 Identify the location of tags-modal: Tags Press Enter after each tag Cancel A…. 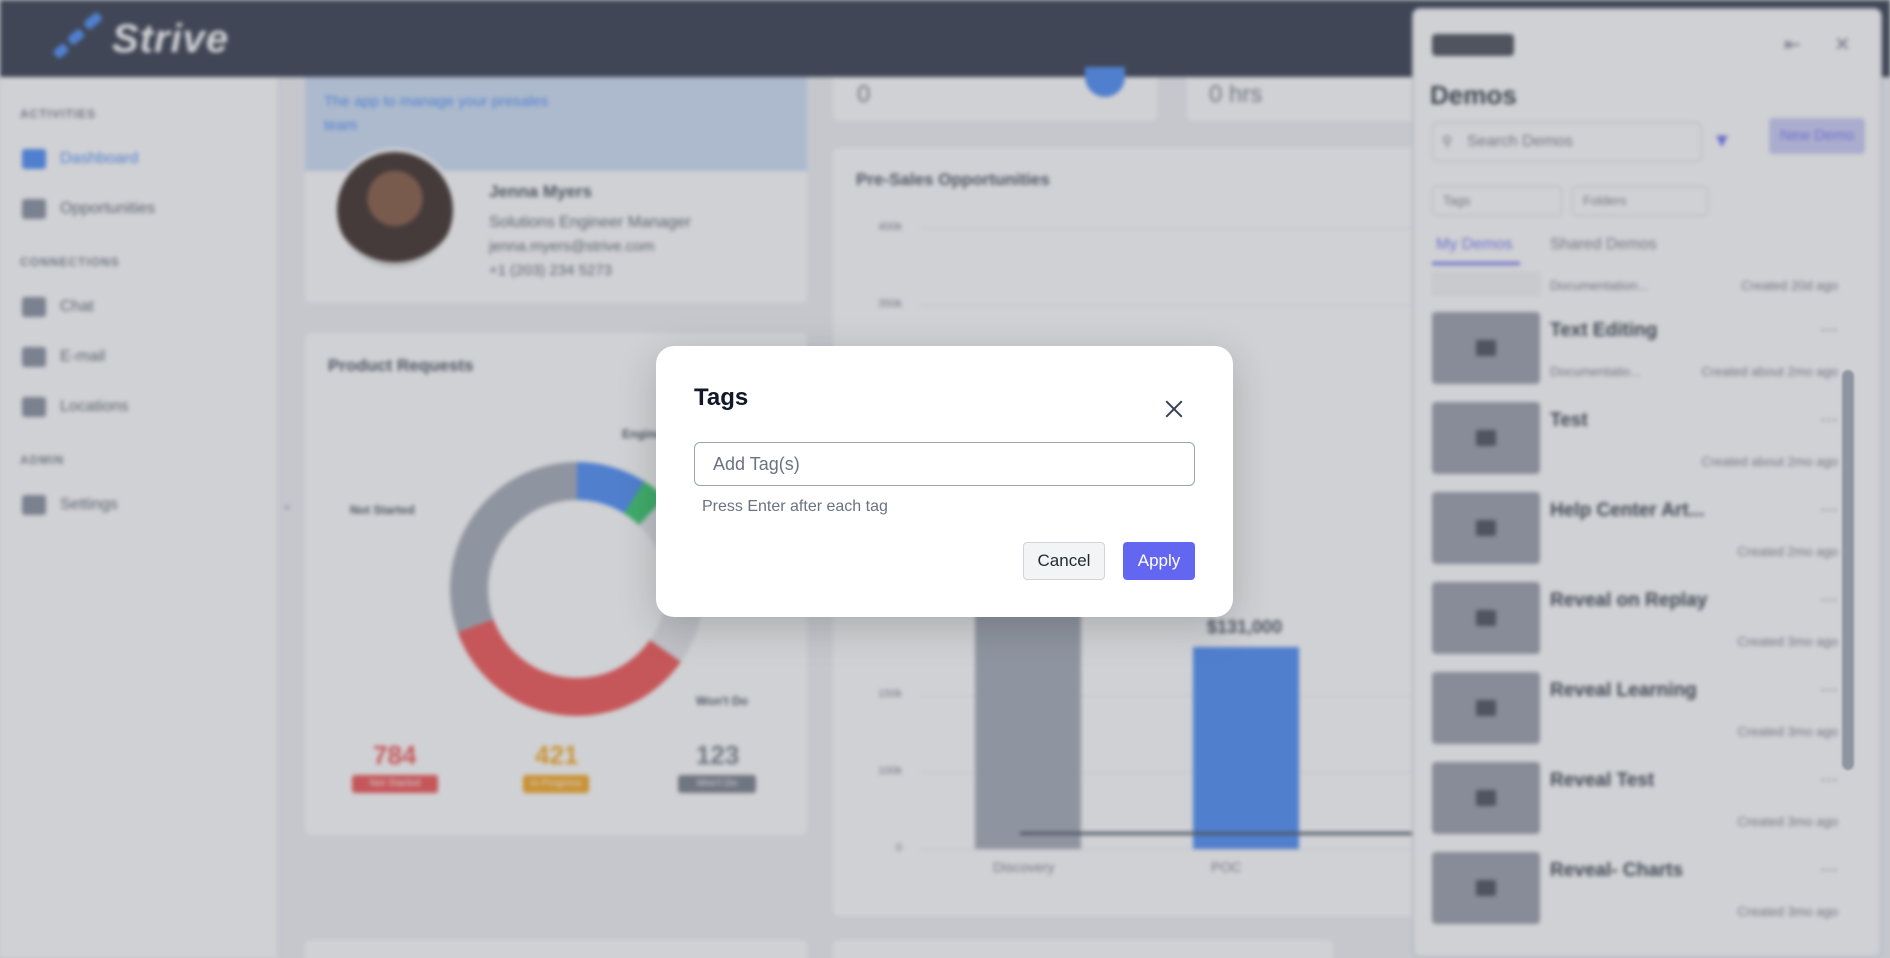
(944, 481).